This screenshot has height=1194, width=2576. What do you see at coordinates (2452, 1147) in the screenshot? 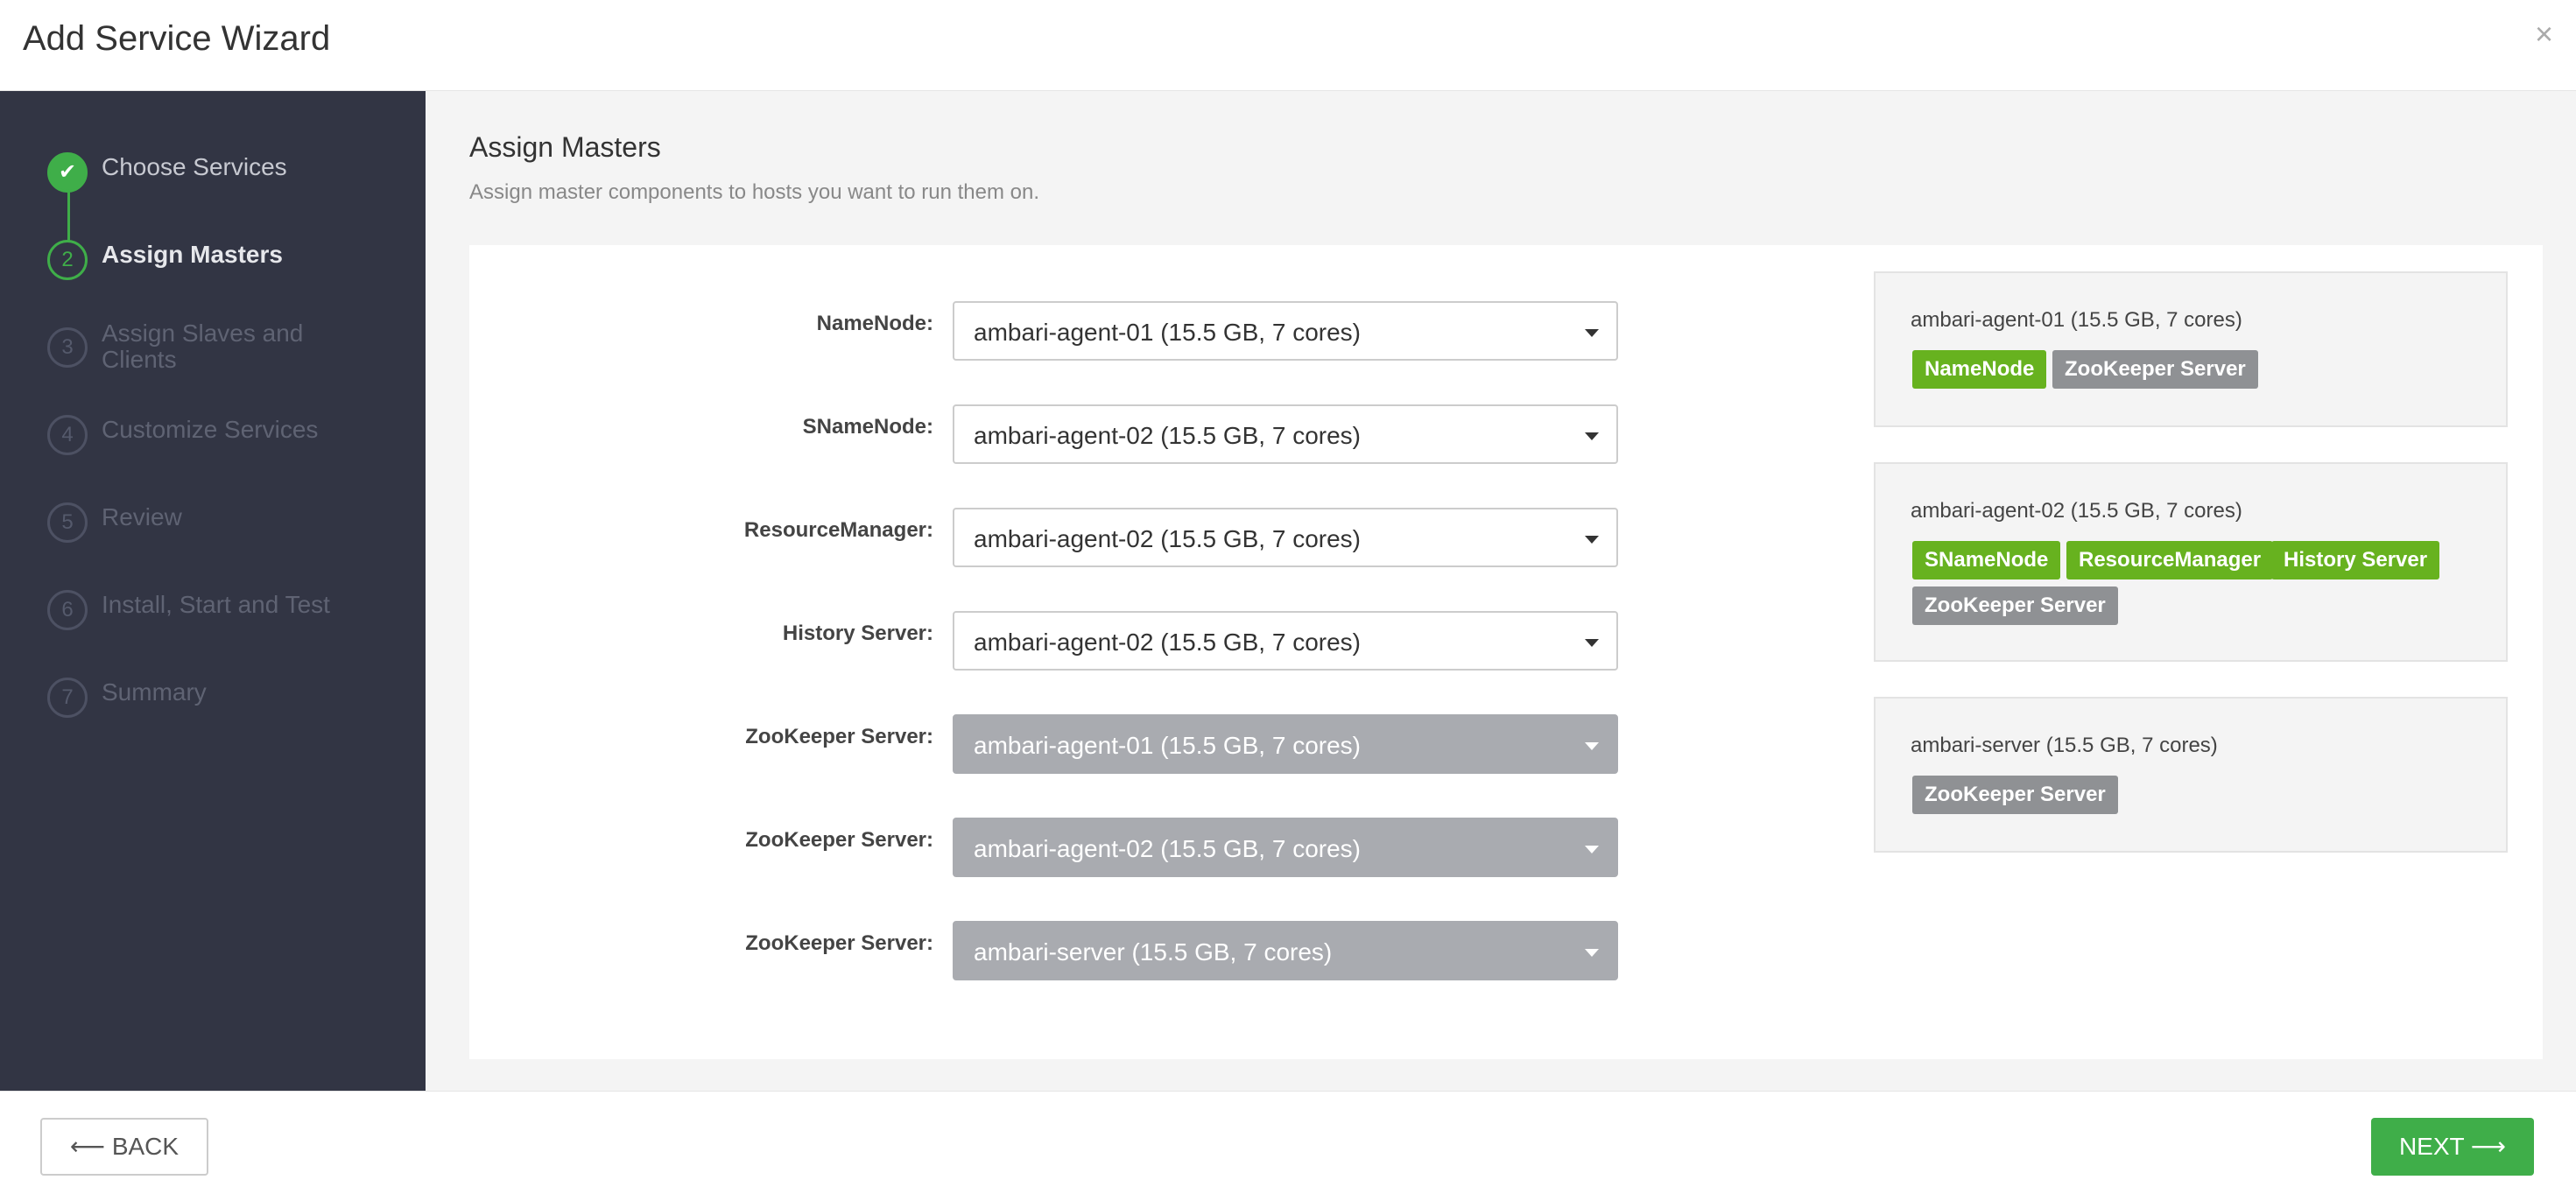
I see `next-button: NEXT ⟶` at bounding box center [2452, 1147].